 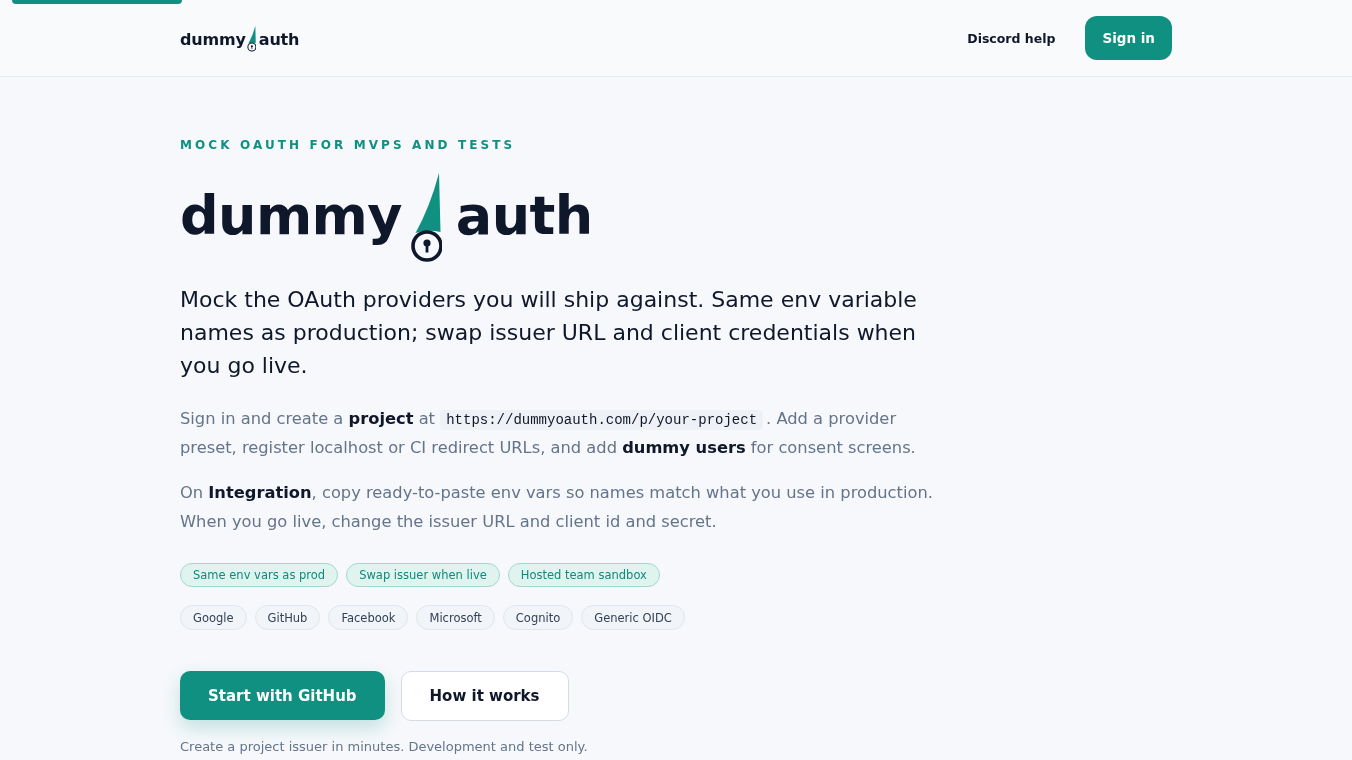 I want to click on how-it-works-button: How it works, so click(x=484, y=696).